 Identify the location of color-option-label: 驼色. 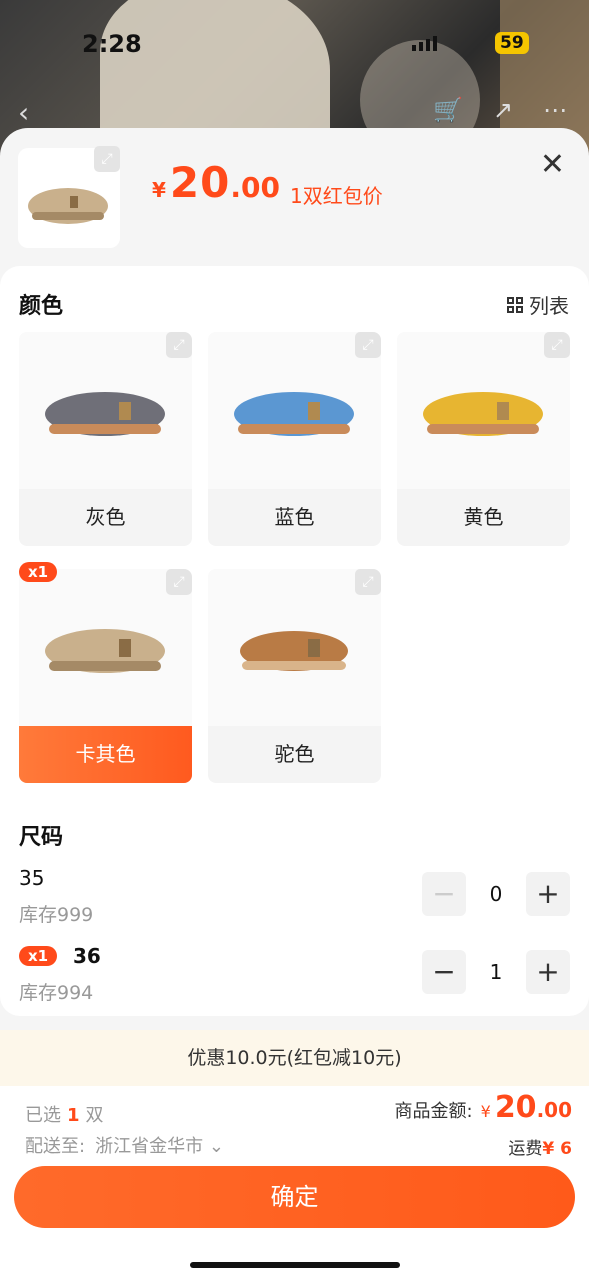
(294, 754).